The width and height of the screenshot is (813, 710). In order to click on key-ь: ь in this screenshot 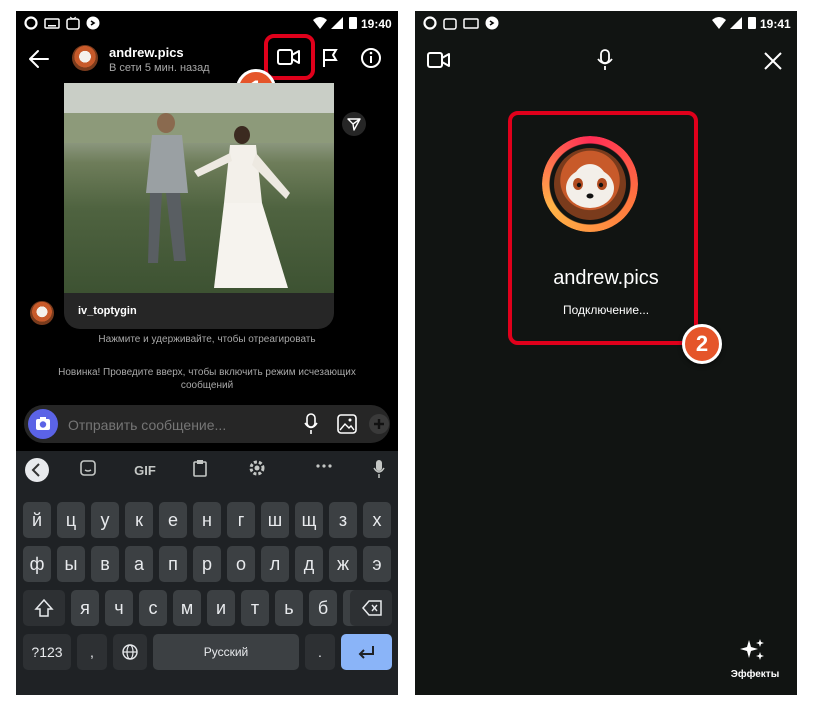, I will do `click(289, 608)`.